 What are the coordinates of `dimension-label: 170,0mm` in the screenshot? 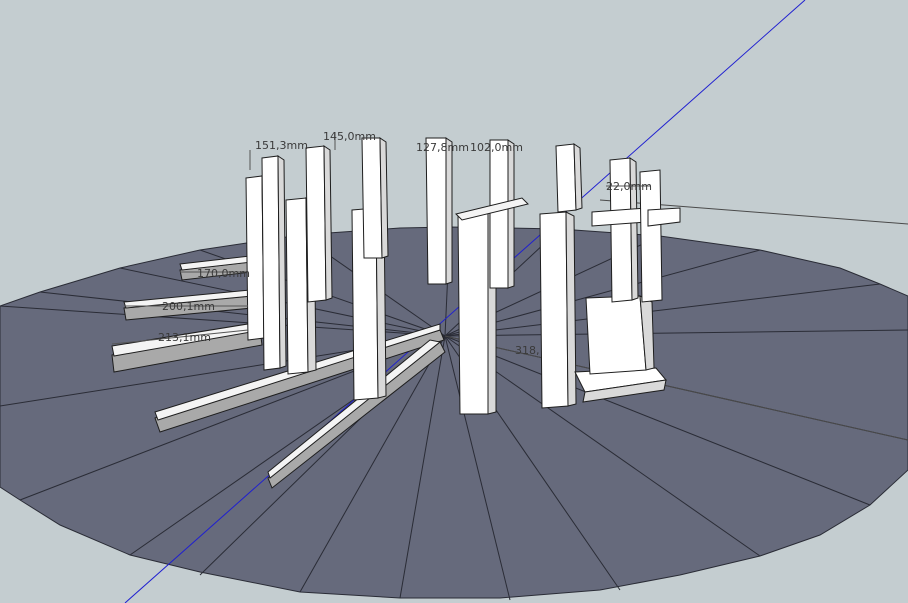 It's located at (223, 273).